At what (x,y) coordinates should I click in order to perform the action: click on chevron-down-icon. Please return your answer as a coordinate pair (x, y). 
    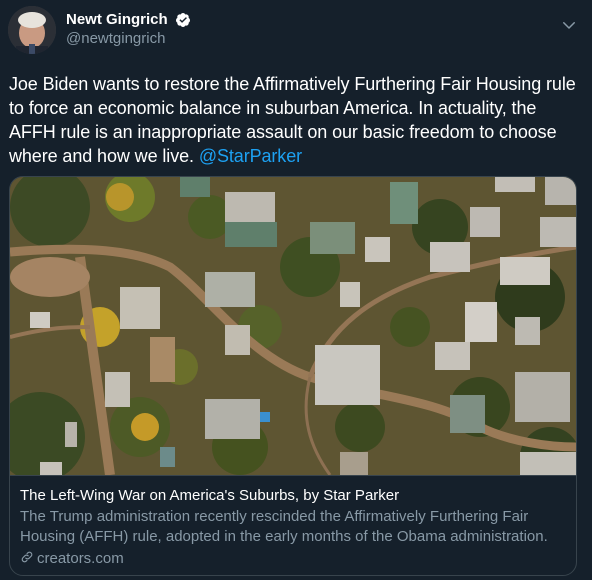
    Looking at the image, I should click on (569, 25).